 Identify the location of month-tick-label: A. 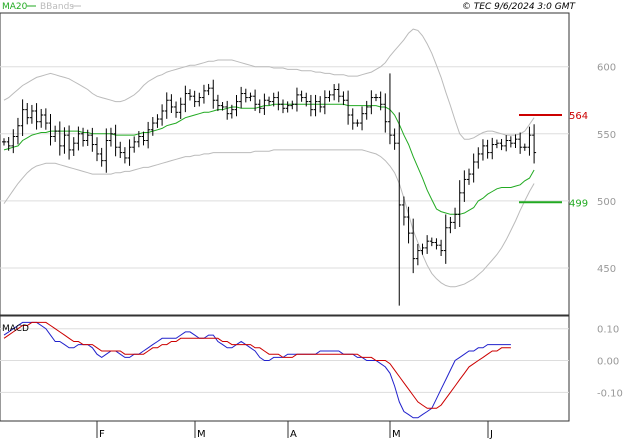
(293, 434).